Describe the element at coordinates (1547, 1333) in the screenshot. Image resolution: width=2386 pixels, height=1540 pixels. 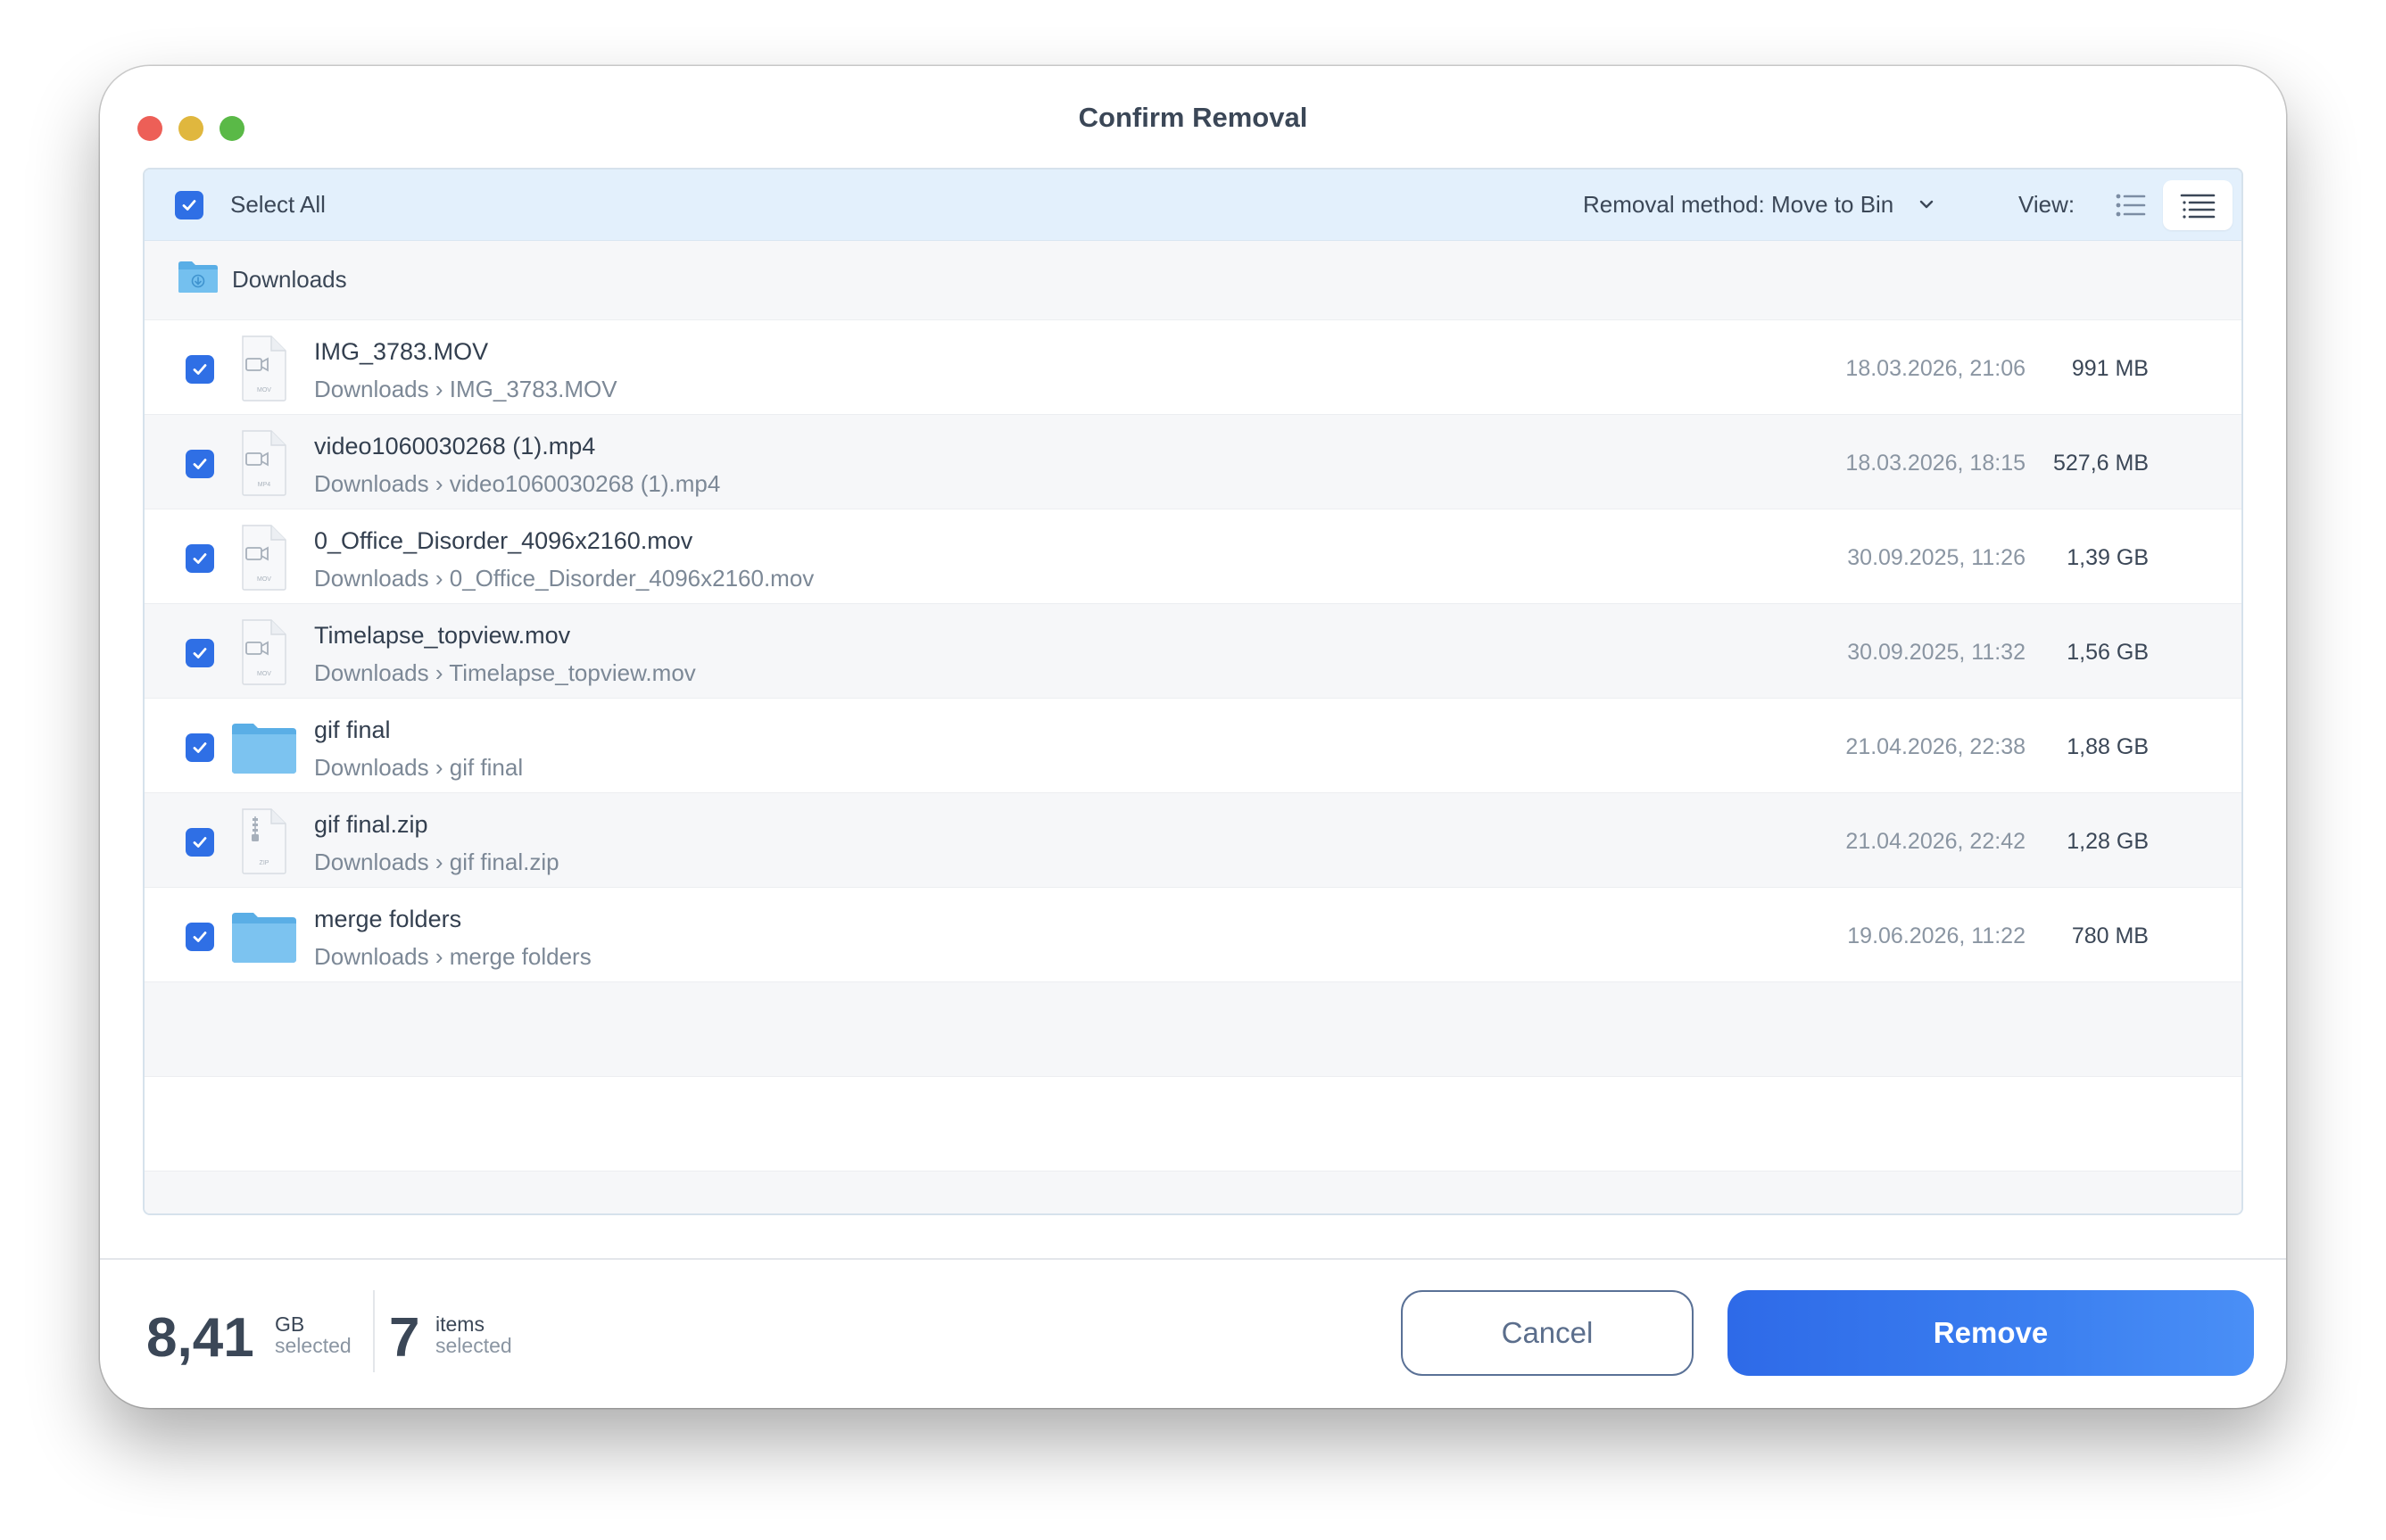
I see `cancel-button: Cancel` at that location.